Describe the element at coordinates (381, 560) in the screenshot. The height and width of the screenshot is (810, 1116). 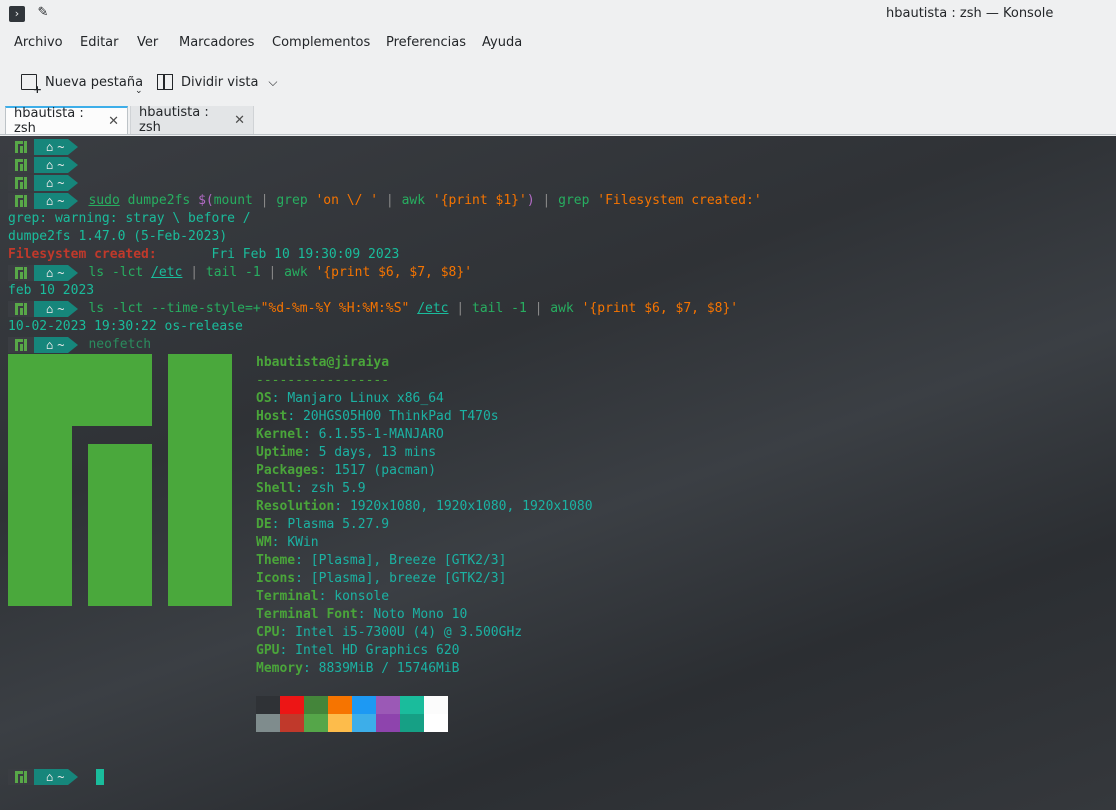
I see `info-row: Theme: [Plasma], Breeze [GTK2/3]` at that location.